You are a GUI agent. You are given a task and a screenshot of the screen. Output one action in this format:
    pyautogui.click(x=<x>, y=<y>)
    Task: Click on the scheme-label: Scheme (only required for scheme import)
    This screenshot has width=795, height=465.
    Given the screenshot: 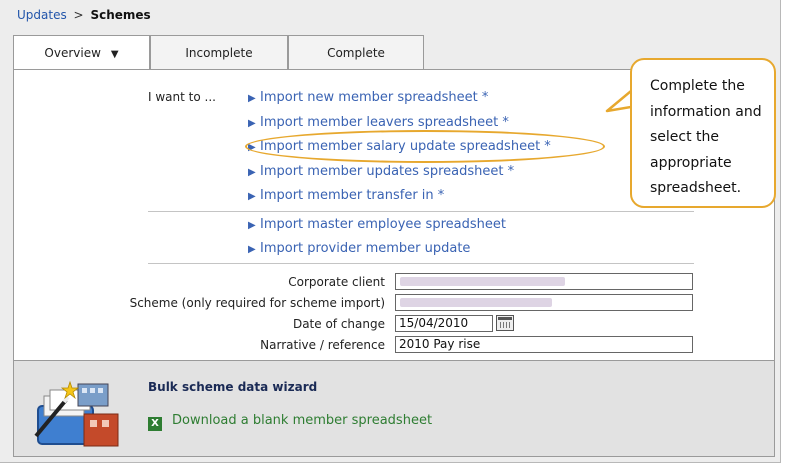 What is the action you would take?
    pyautogui.click(x=257, y=303)
    